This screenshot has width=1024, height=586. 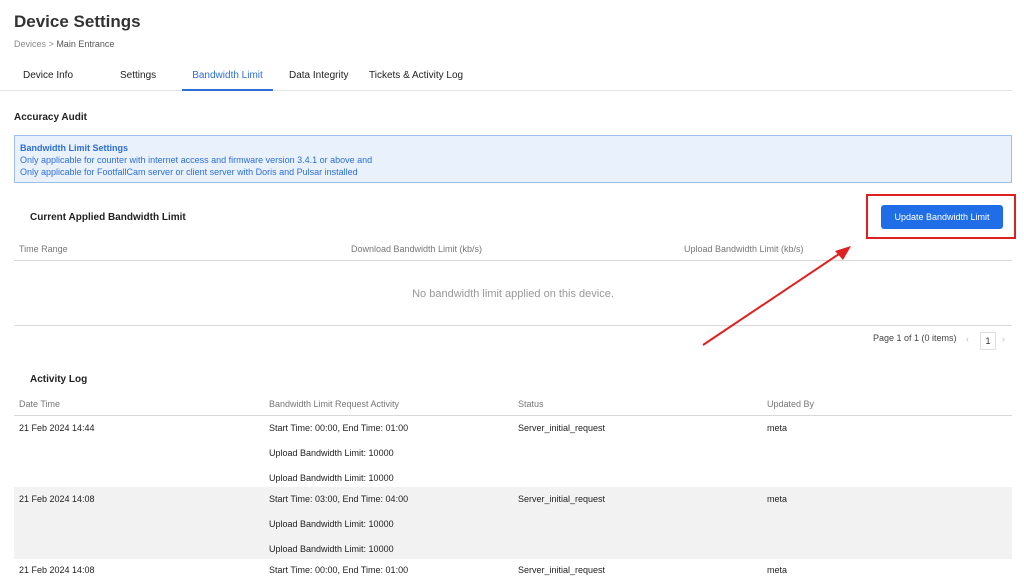 What do you see at coordinates (57, 428) in the screenshot?
I see `cell-date-time: 21 Feb 2024 14:44` at bounding box center [57, 428].